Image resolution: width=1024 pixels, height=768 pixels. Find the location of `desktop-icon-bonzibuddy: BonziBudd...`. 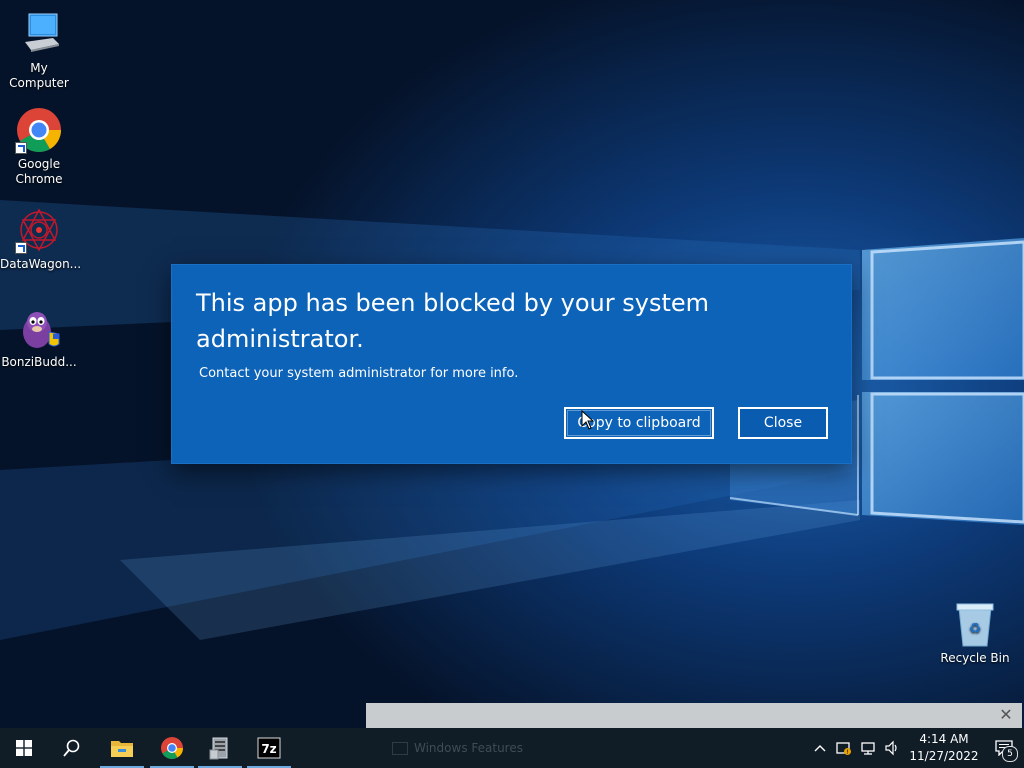

desktop-icon-bonzibuddy: BonziBudd... is located at coordinates (39, 337).